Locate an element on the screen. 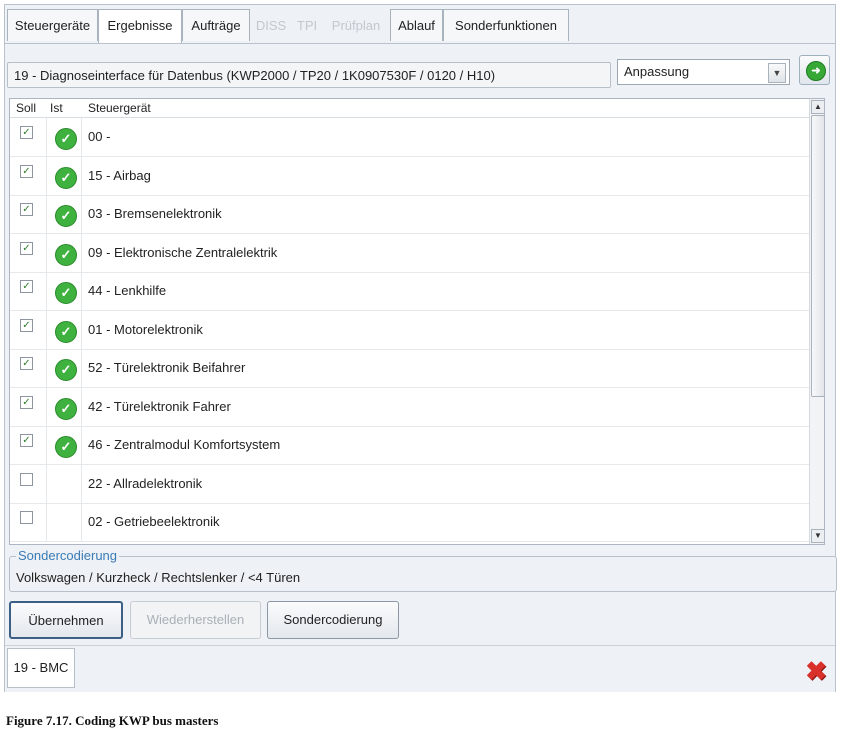 This screenshot has height=737, width=843. table-row: ✓ ✓ 00 - is located at coordinates (410, 137).